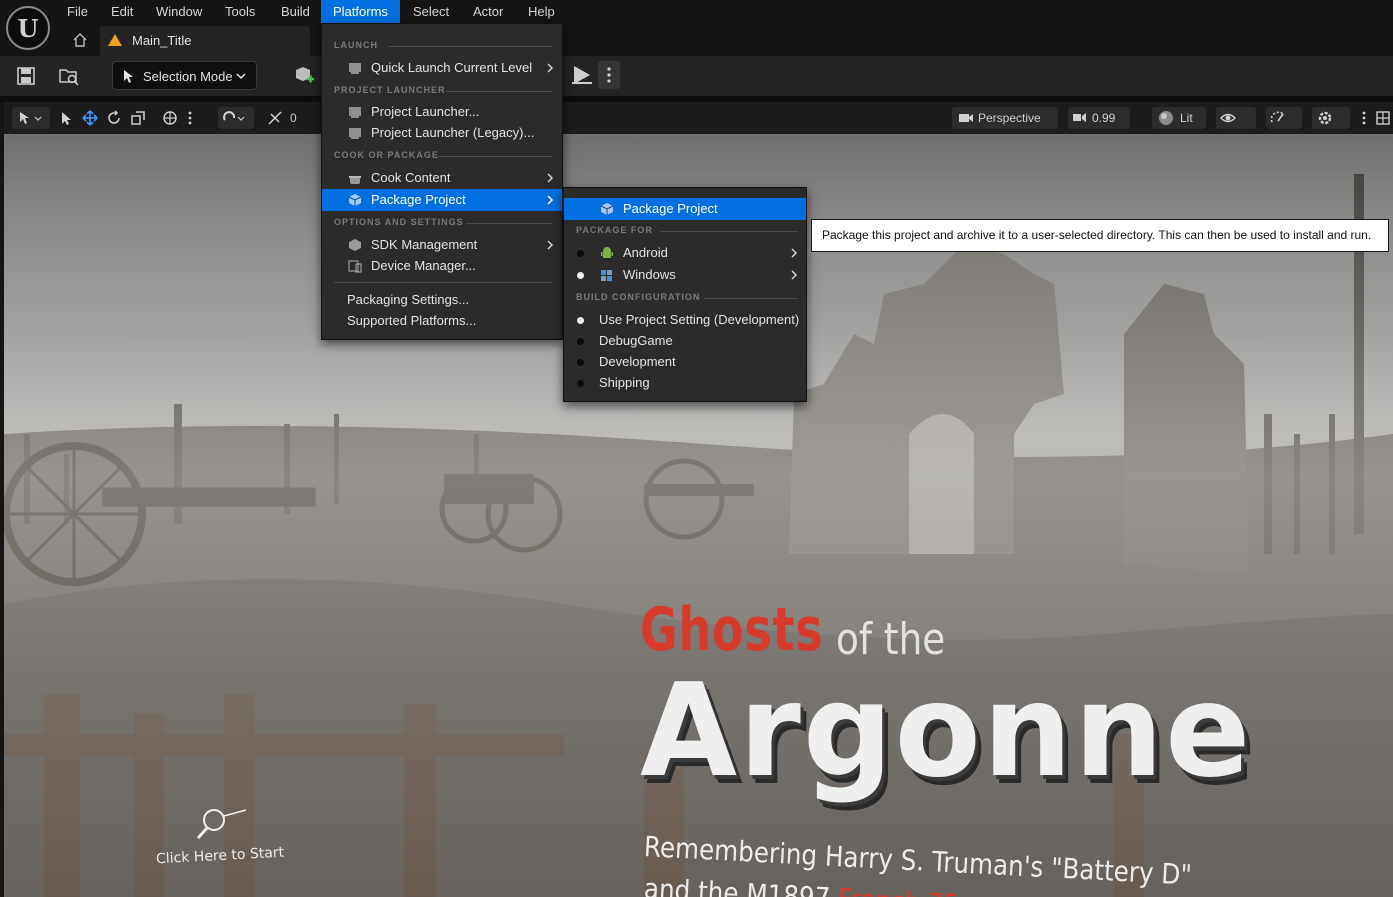 The image size is (1393, 897). What do you see at coordinates (442, 200) in the screenshot?
I see `menu-item-package-project: Package Project` at bounding box center [442, 200].